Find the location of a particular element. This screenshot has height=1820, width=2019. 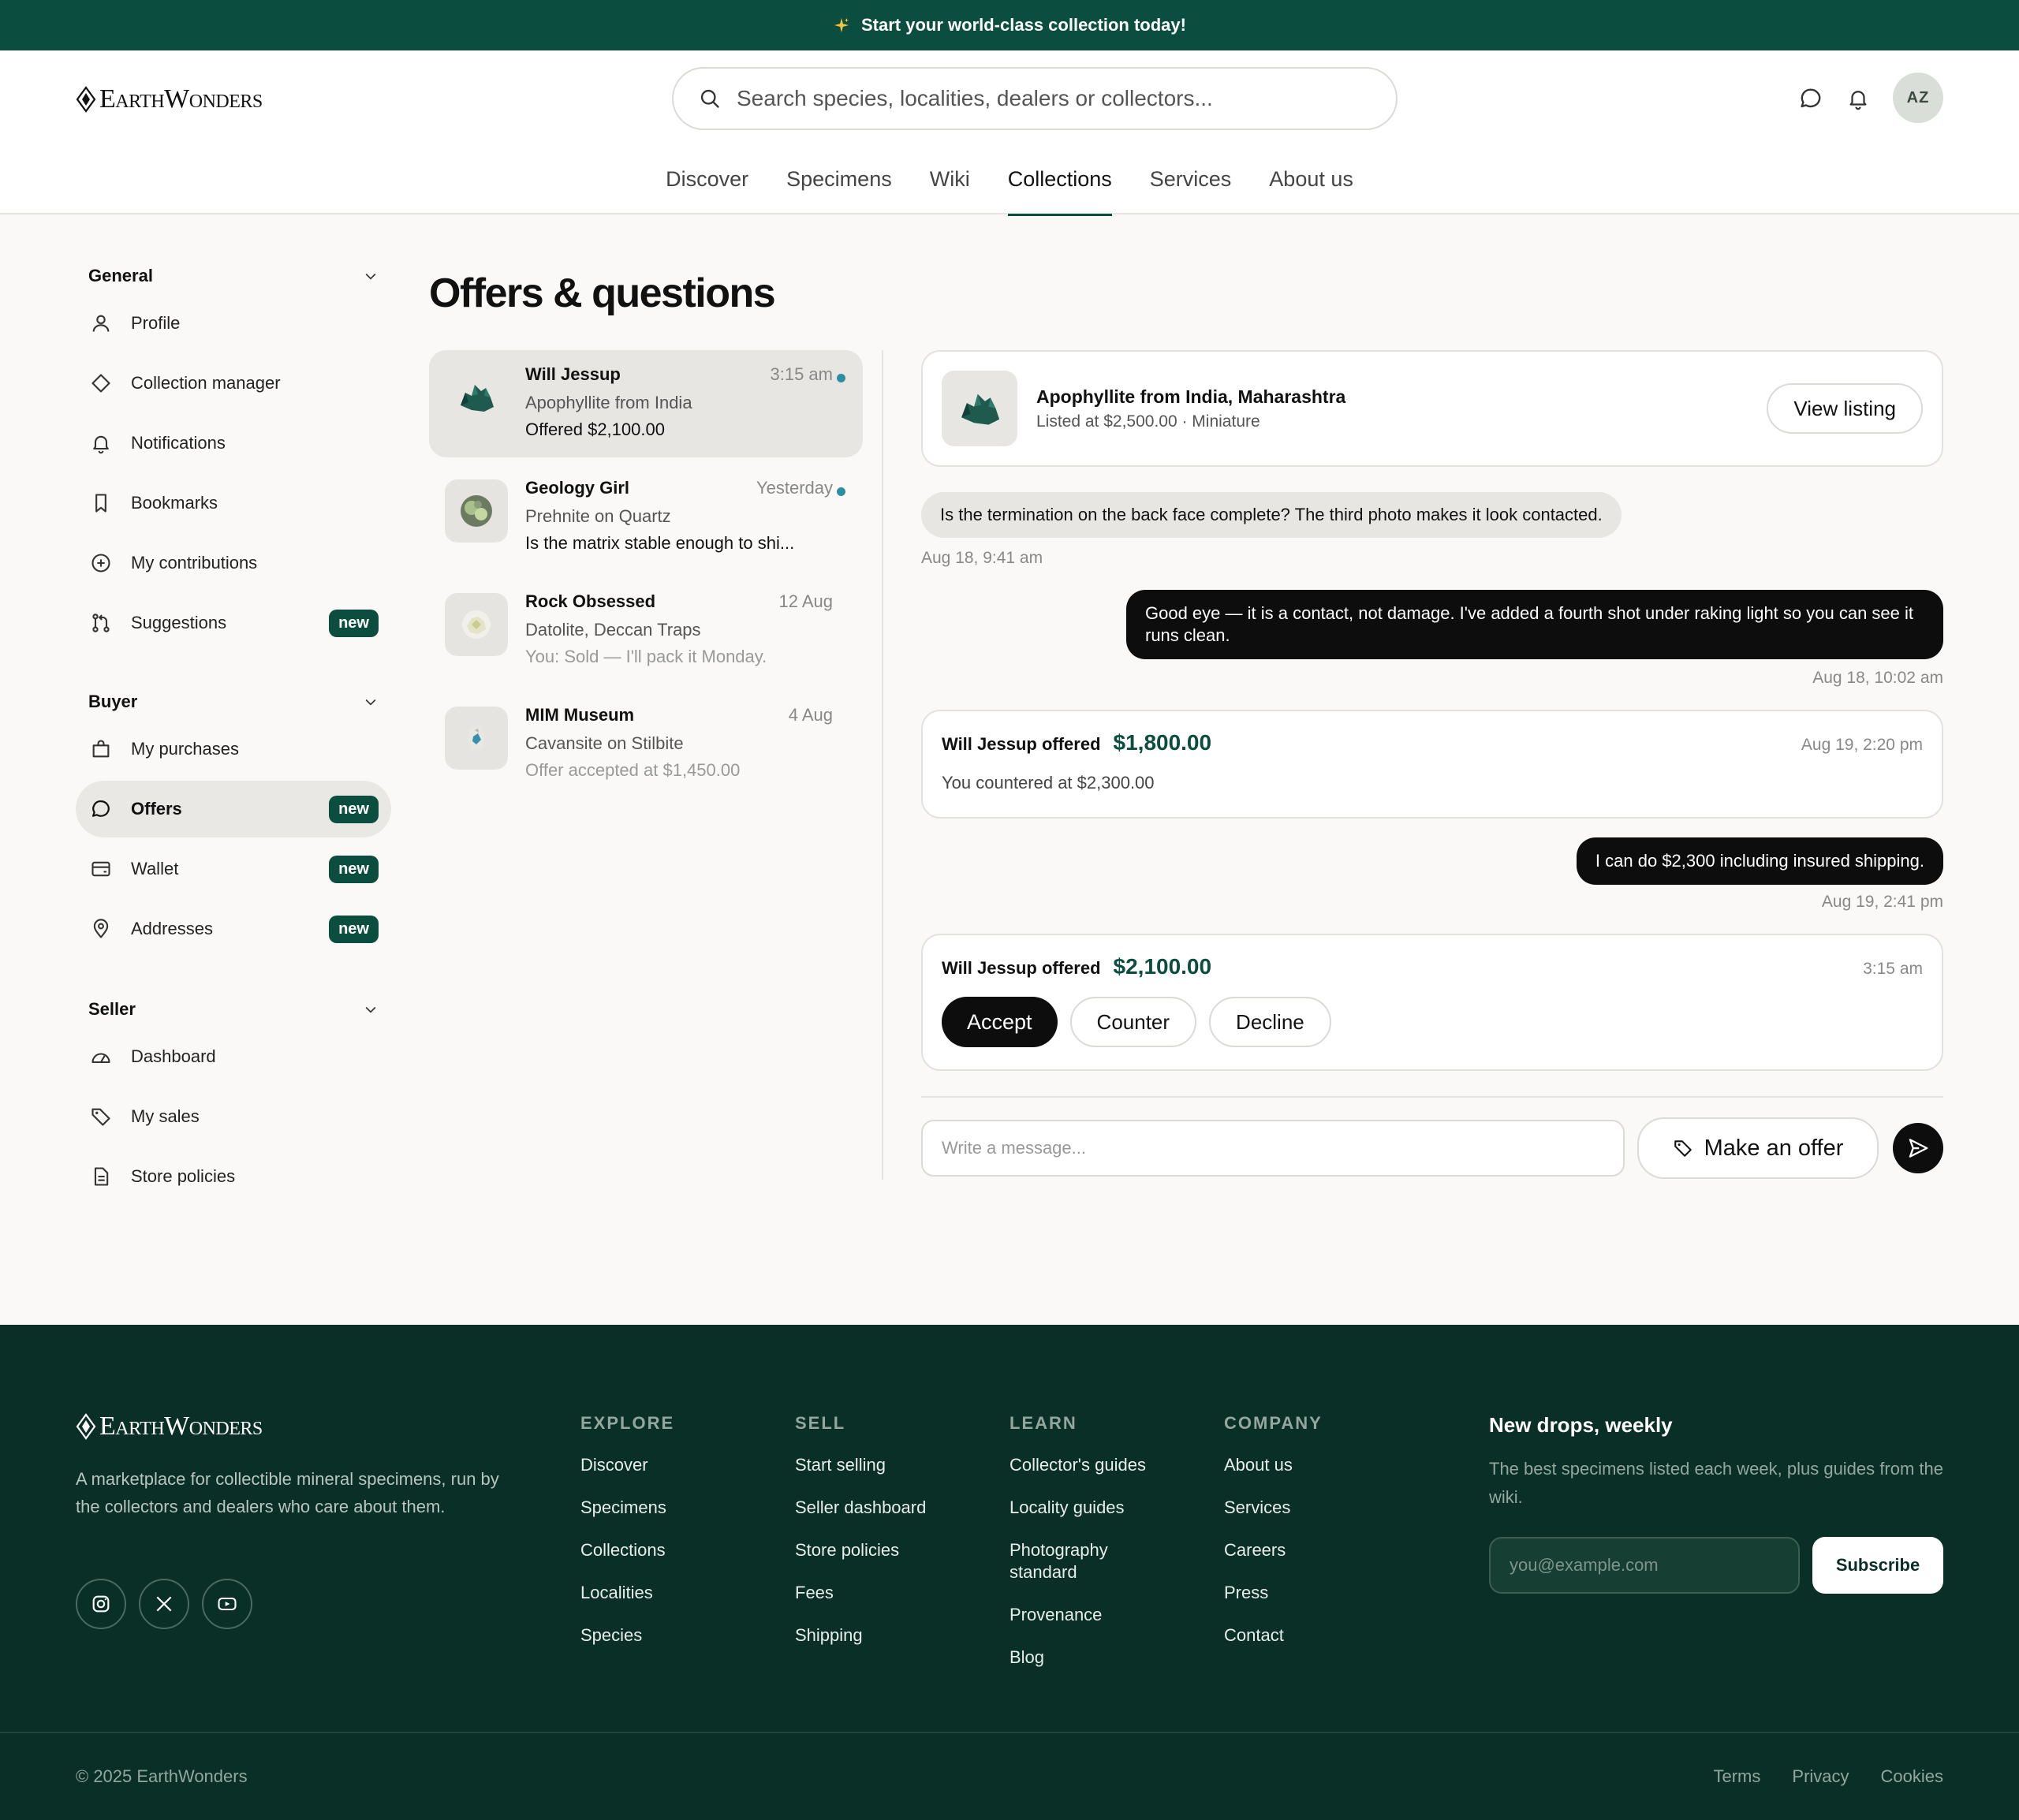

instagram-icon is located at coordinates (101, 1604).